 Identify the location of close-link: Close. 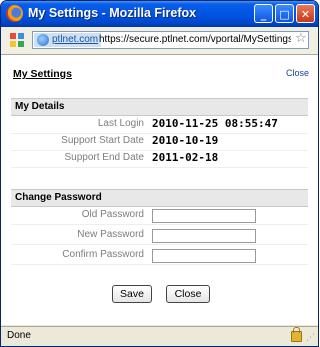
(297, 73).